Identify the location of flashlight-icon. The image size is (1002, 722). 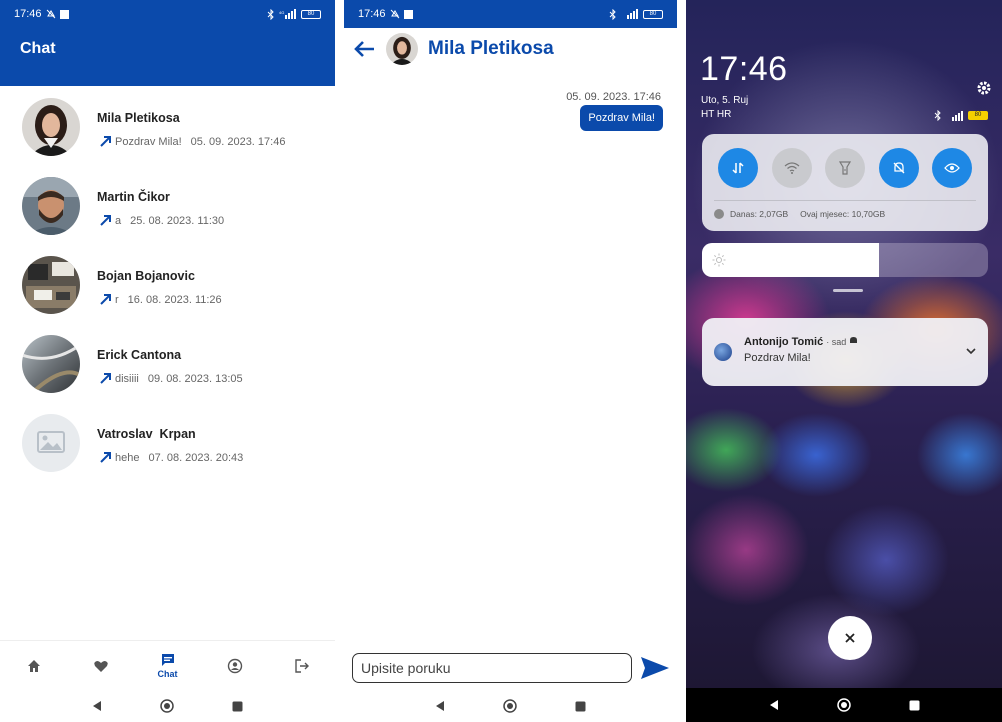
(845, 168).